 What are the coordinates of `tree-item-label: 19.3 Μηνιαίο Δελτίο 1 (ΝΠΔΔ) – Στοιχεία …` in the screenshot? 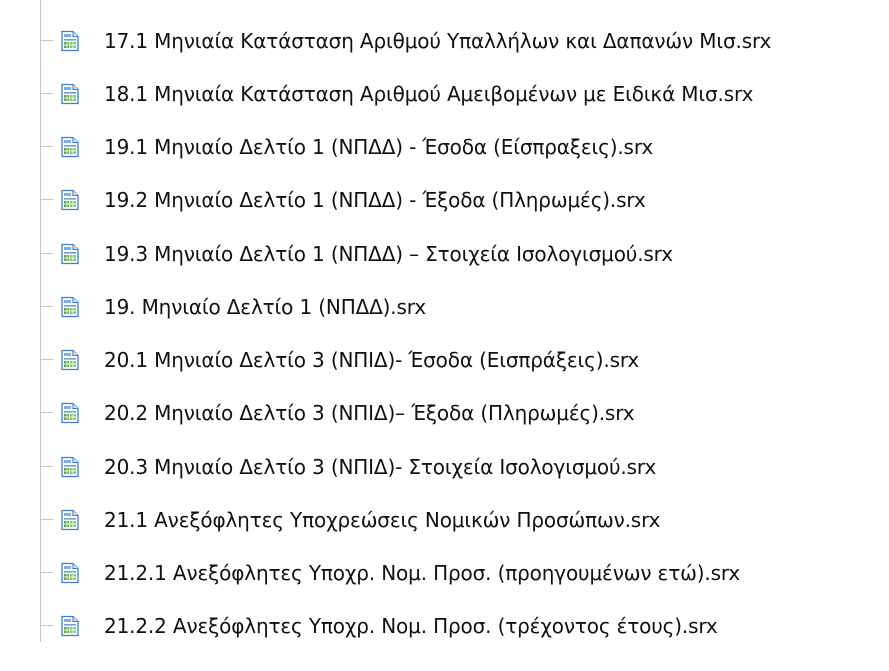 It's located at (388, 254).